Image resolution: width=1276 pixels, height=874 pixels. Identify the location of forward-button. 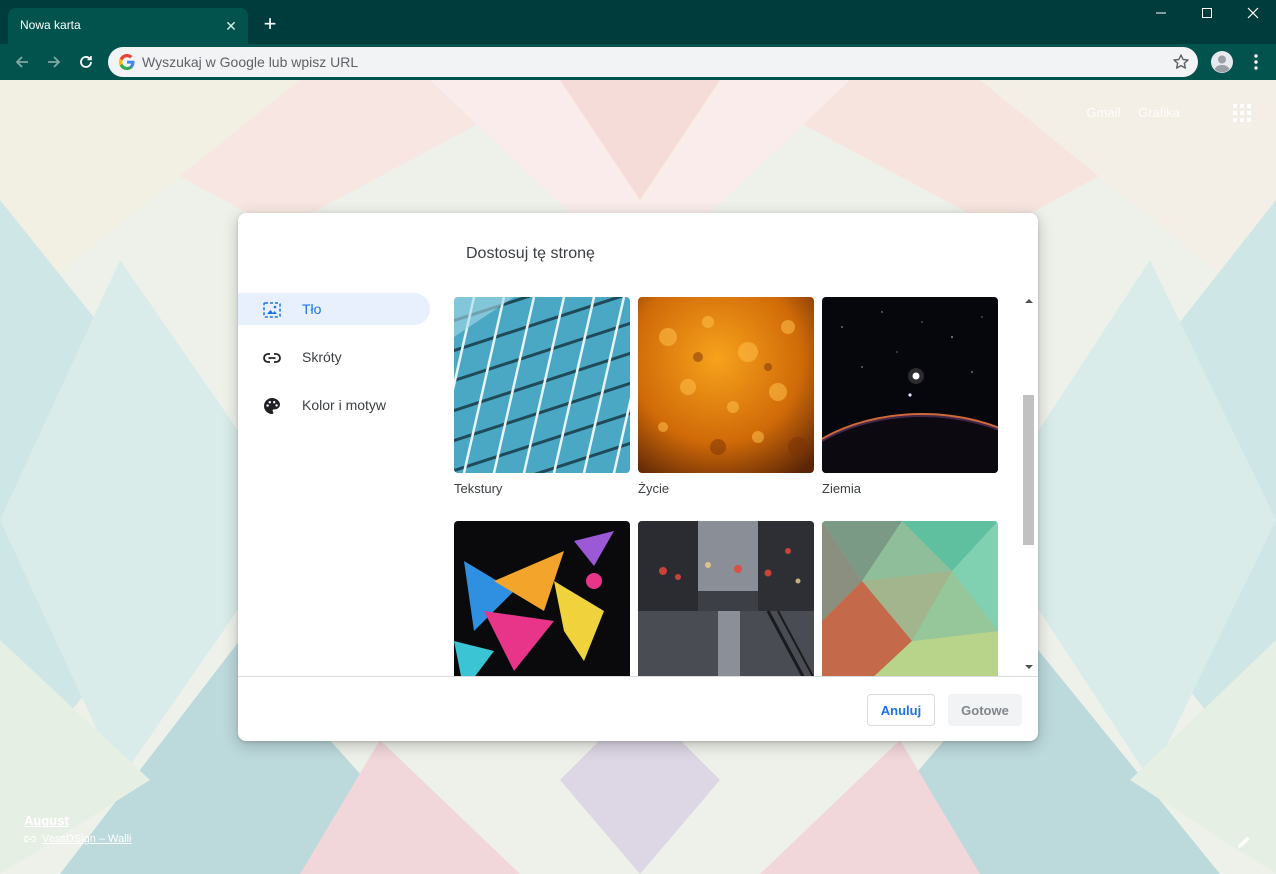
(54, 62).